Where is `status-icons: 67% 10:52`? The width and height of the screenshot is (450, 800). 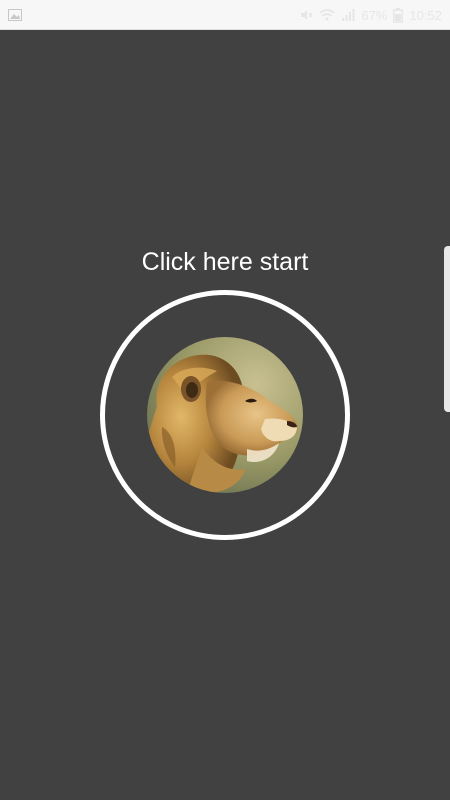 status-icons: 67% 10:52 is located at coordinates (370, 15).